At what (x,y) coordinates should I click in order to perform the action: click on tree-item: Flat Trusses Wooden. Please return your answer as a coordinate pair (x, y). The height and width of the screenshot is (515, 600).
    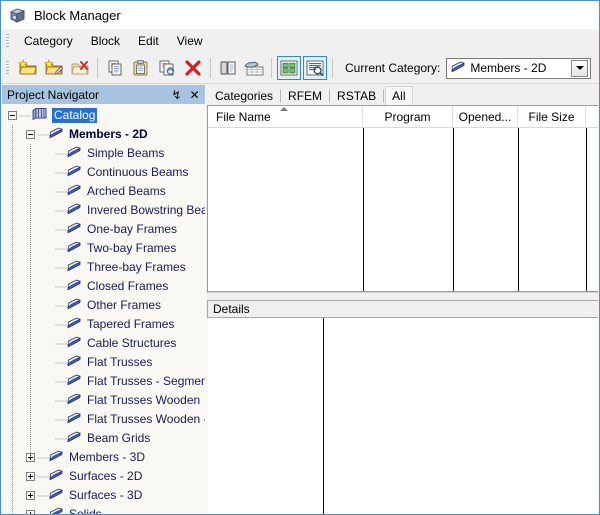
    Looking at the image, I should click on (103, 400).